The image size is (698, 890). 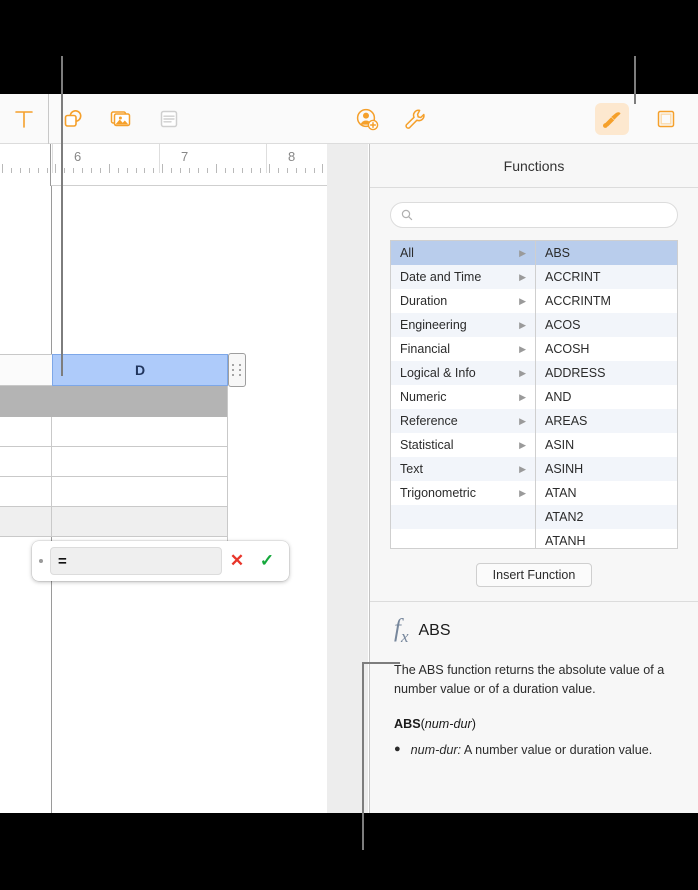 I want to click on category-list-item: Statistical ▶, so click(x=463, y=445).